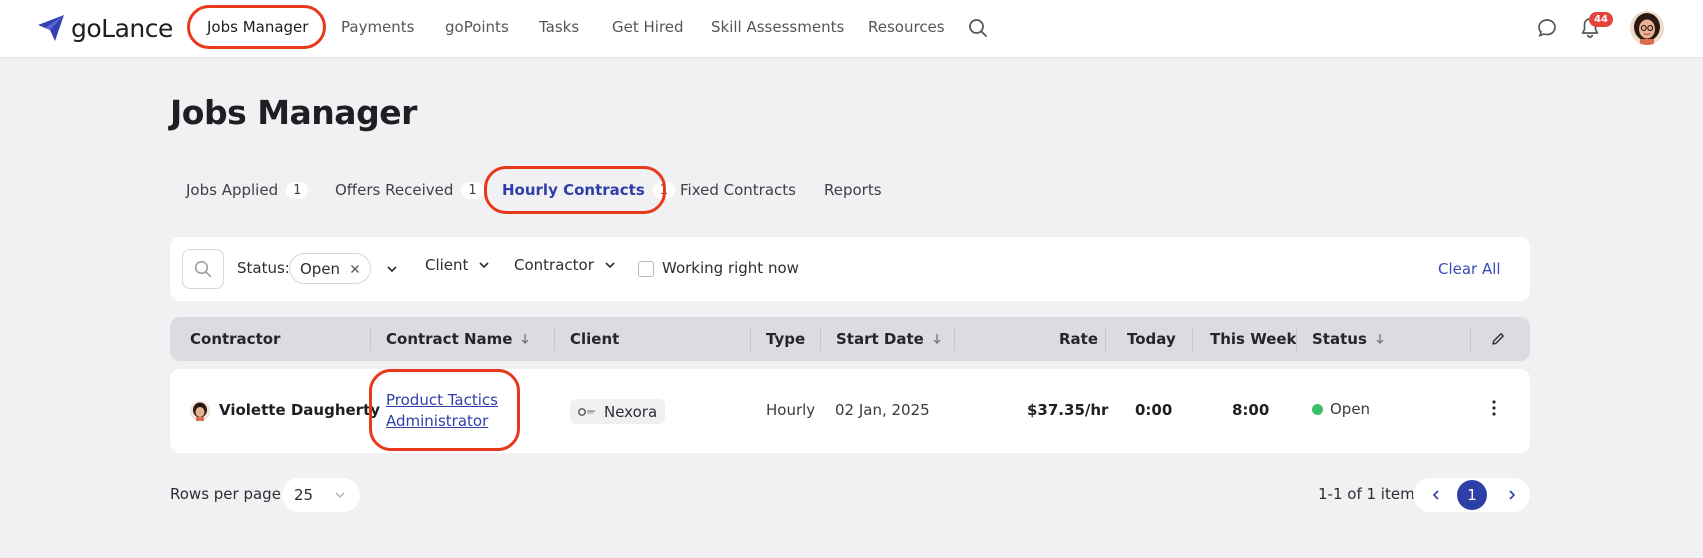  What do you see at coordinates (1317, 409) in the screenshot?
I see `status-open-dot` at bounding box center [1317, 409].